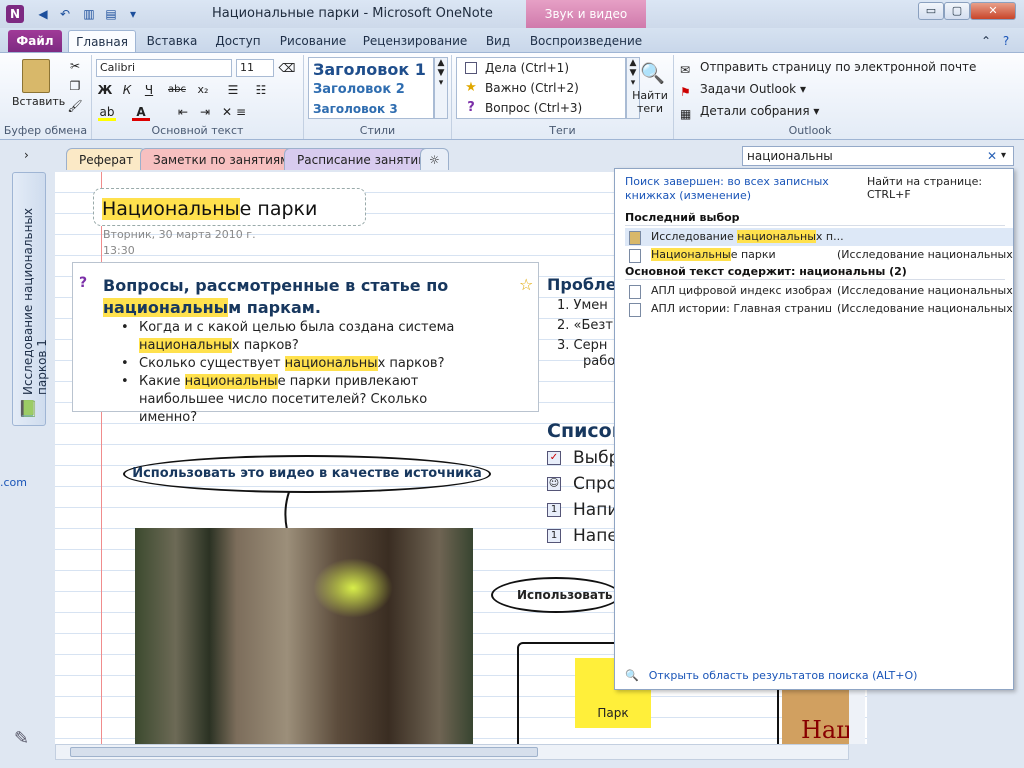  Describe the element at coordinates (30, 299) in the screenshot. I see `notebook-pane: Исследование национальных парков 1 📗` at that location.